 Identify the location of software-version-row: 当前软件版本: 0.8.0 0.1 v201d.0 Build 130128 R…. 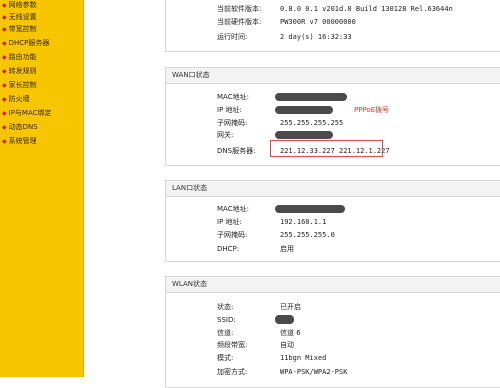
(333, 9).